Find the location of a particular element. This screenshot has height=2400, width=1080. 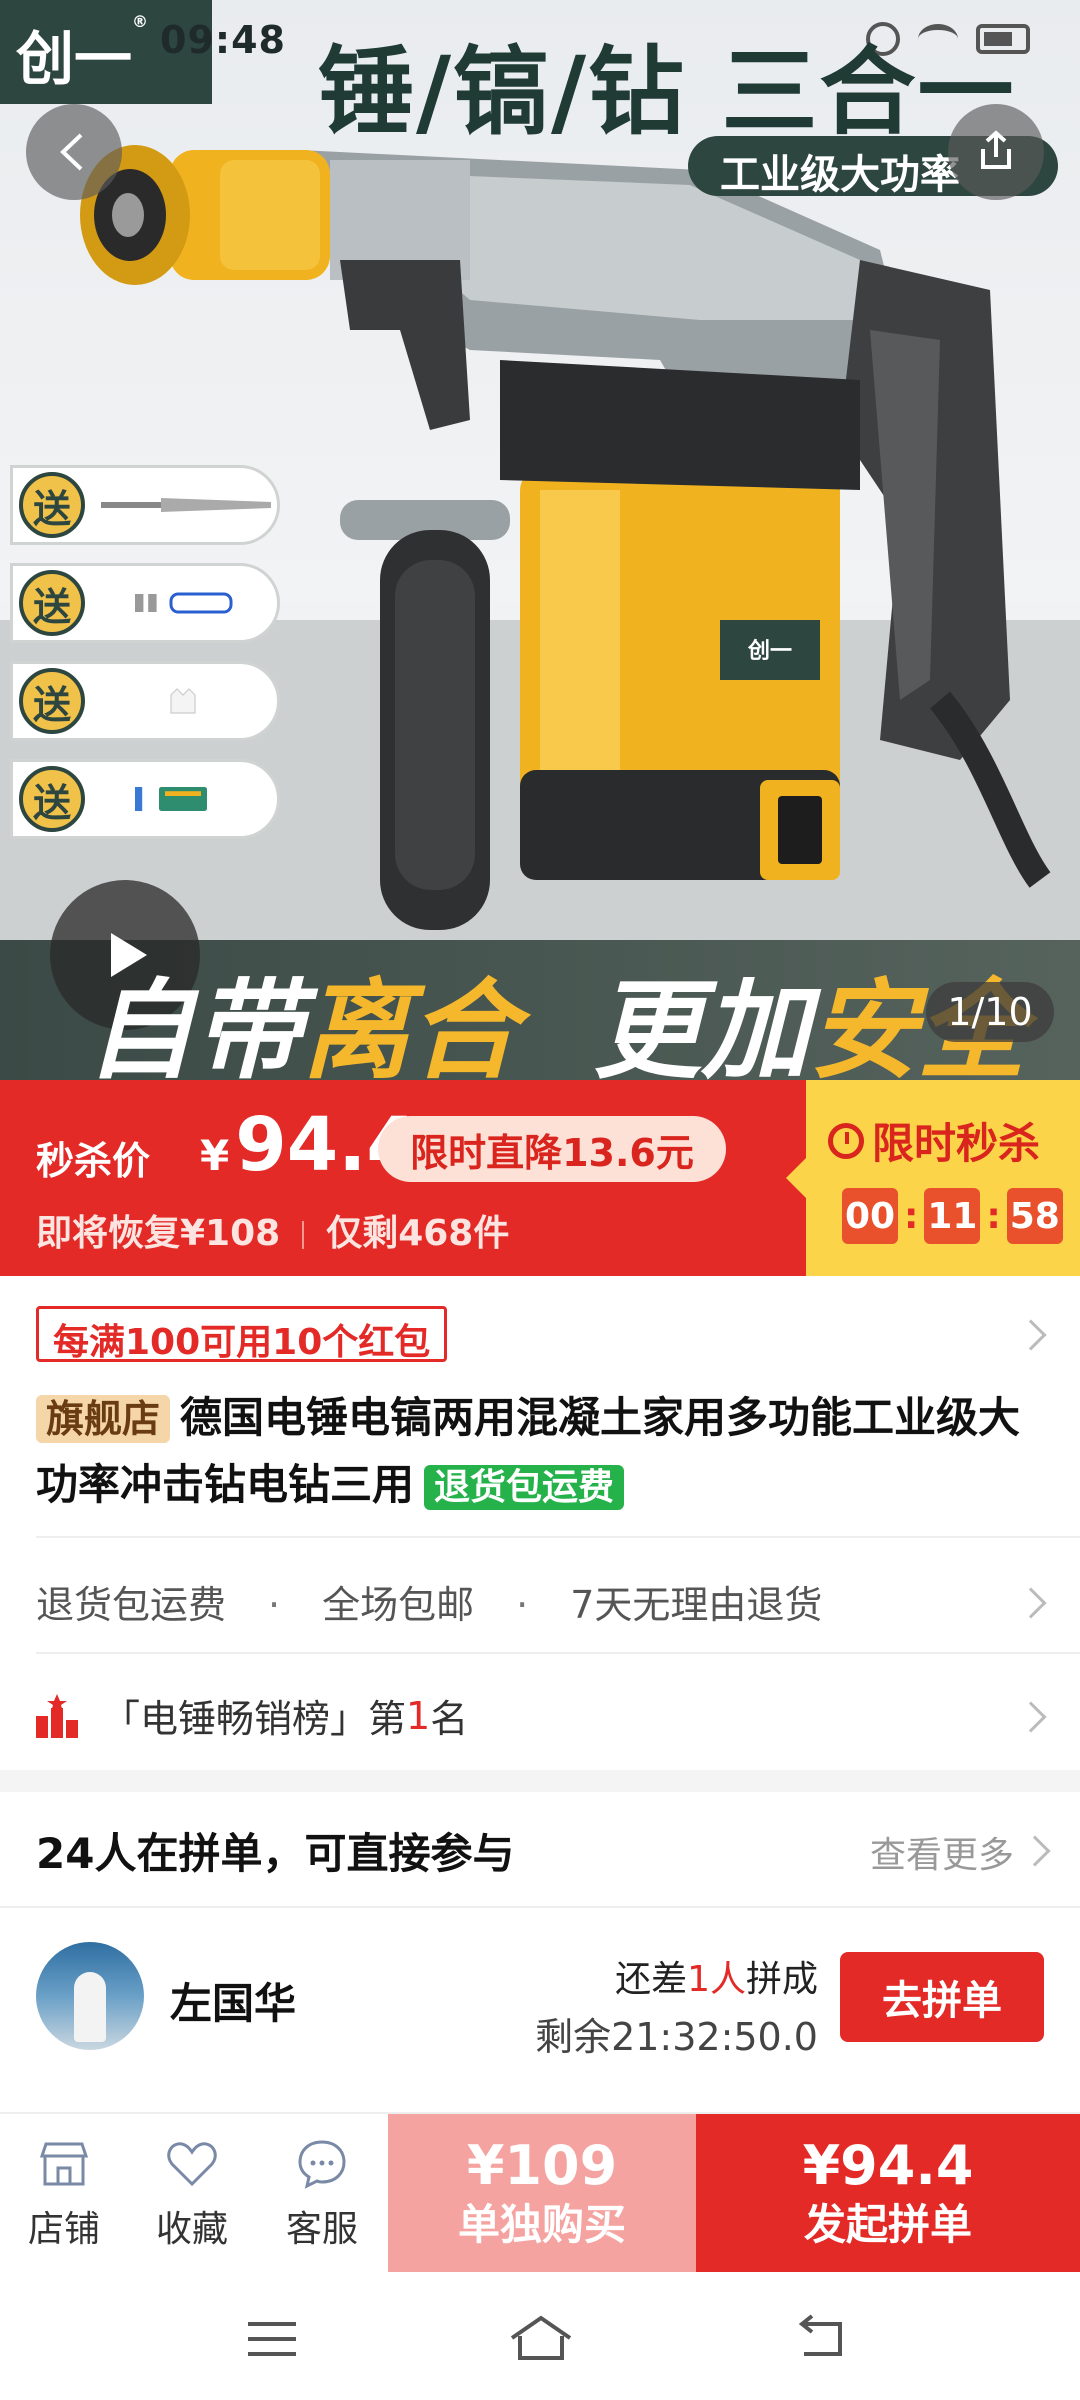

service-tab: 客服 is located at coordinates (322, 2194).